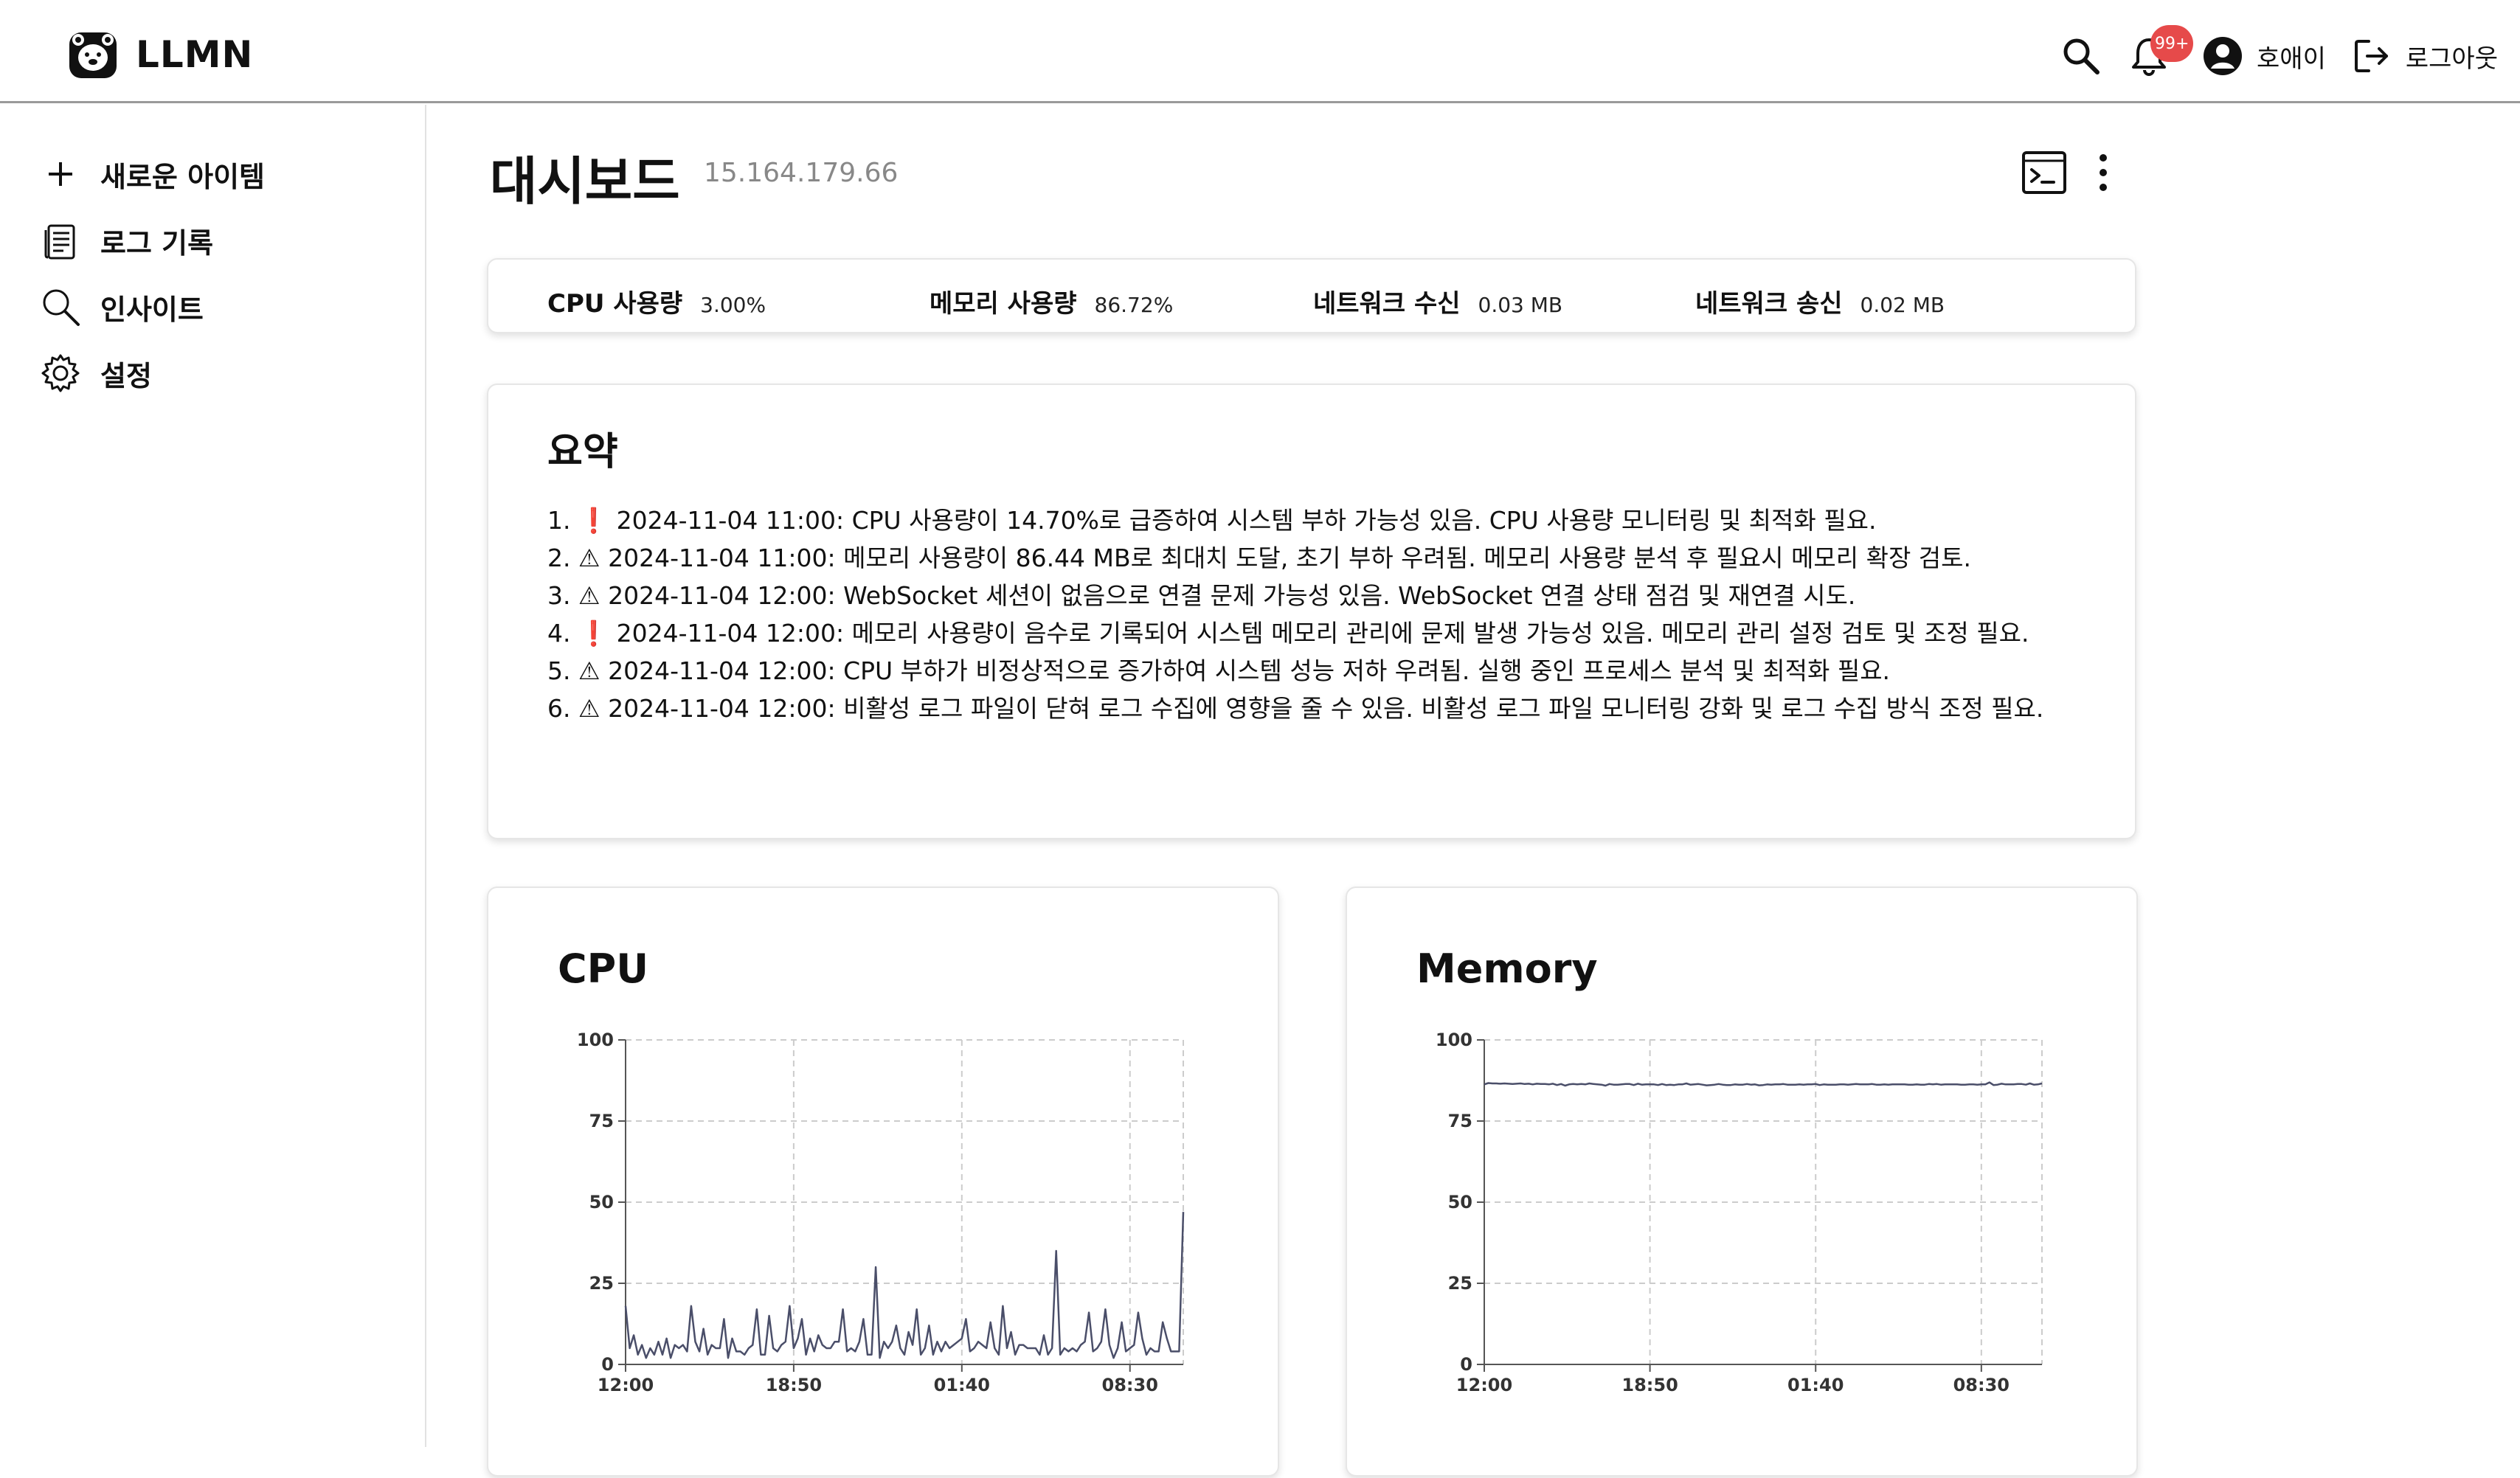 Image resolution: width=2520 pixels, height=1478 pixels. What do you see at coordinates (1260, 51) in the screenshot?
I see `top-bar: LLMN 99+ 호애이 로그아웃` at bounding box center [1260, 51].